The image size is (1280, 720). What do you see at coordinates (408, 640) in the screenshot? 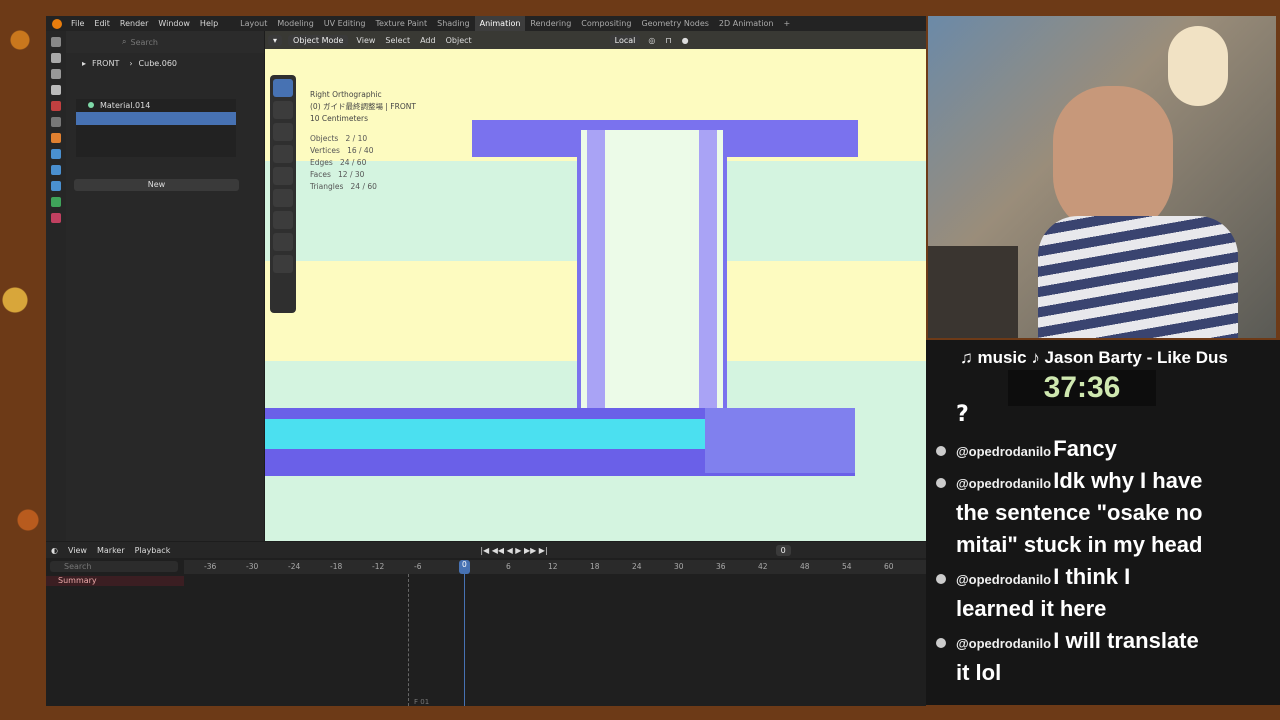
I see `frame-marker-line` at bounding box center [408, 640].